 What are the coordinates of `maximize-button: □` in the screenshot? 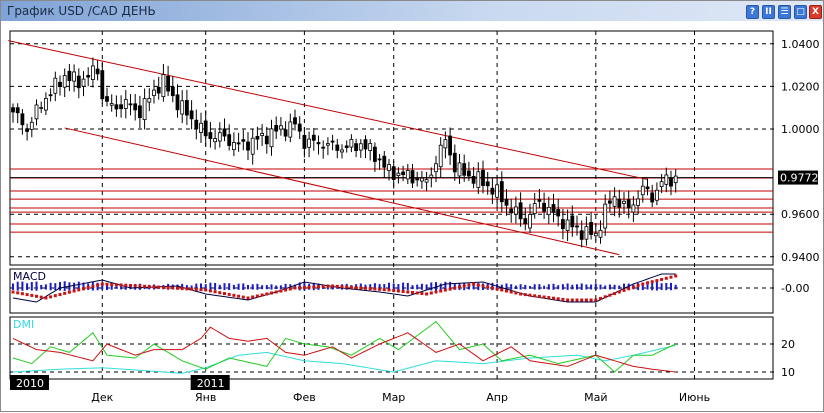 It's located at (800, 12).